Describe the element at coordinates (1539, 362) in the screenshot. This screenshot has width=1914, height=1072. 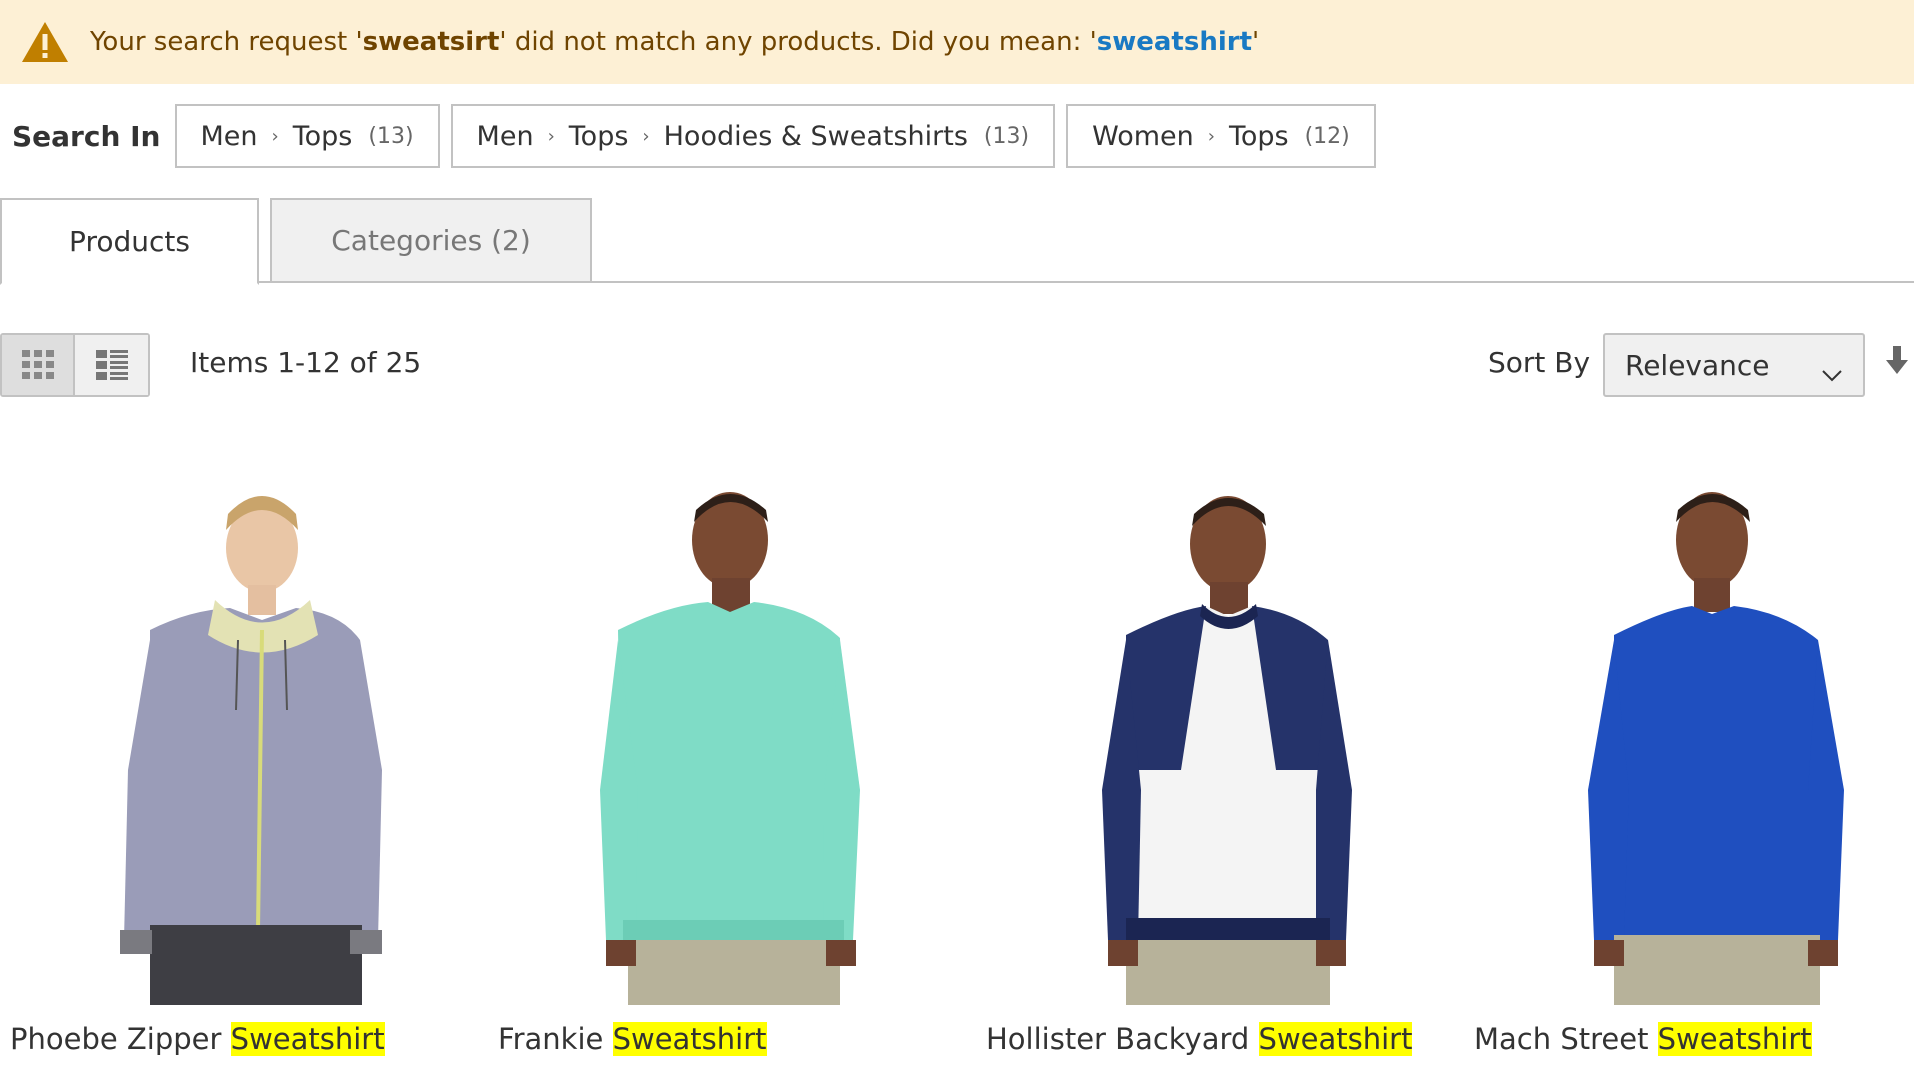
I see `sort-by-label: Sort By` at that location.